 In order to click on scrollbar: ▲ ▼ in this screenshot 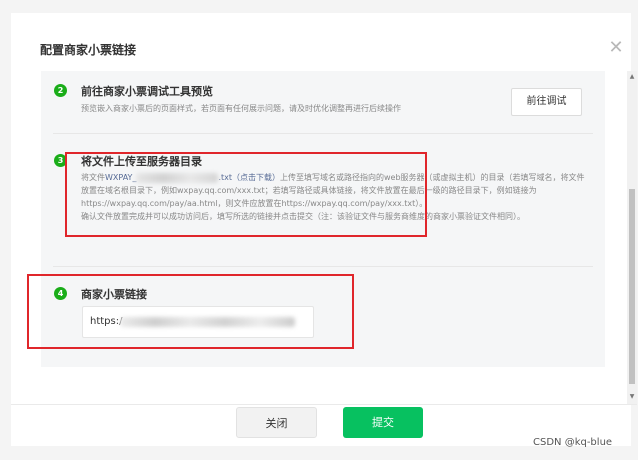, I will do `click(632, 237)`.